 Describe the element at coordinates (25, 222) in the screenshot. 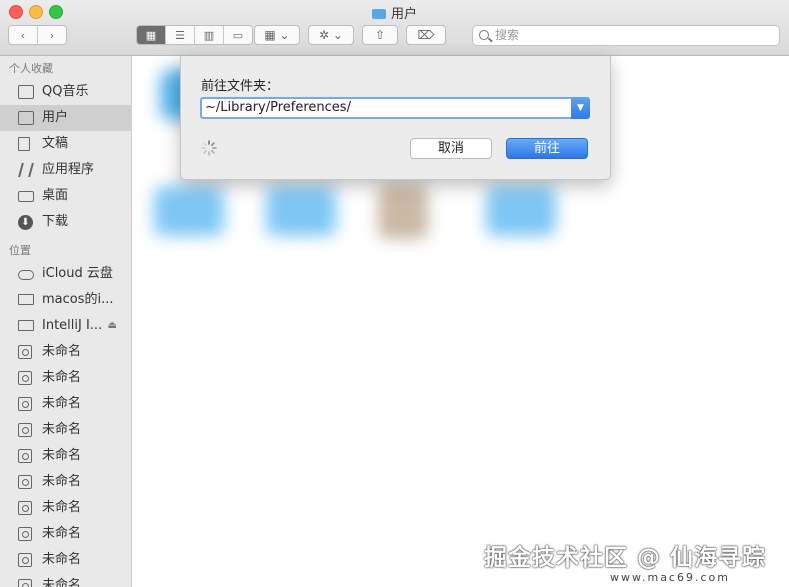

I see `download-icon: ⬇` at that location.